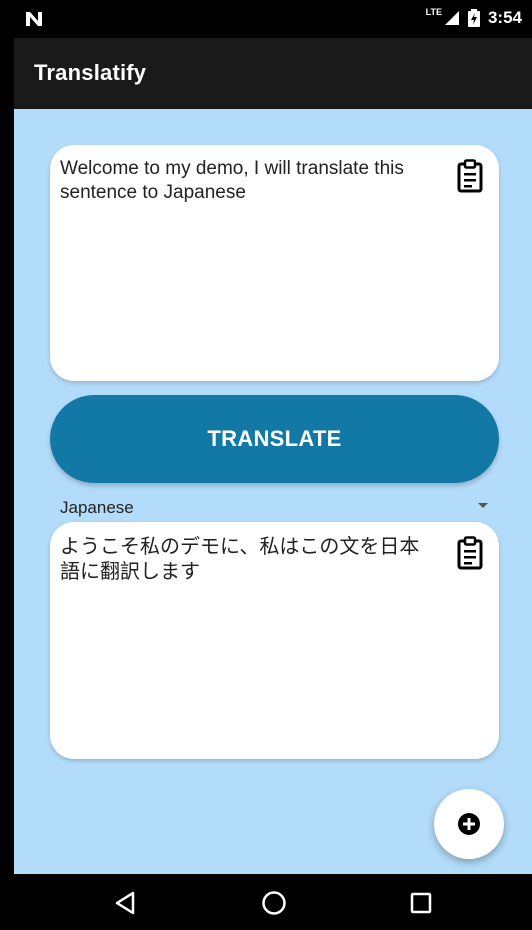  I want to click on result-text: ようこそ私のデモに、私はこの文を日本語に翻訳します, so click(243, 559).